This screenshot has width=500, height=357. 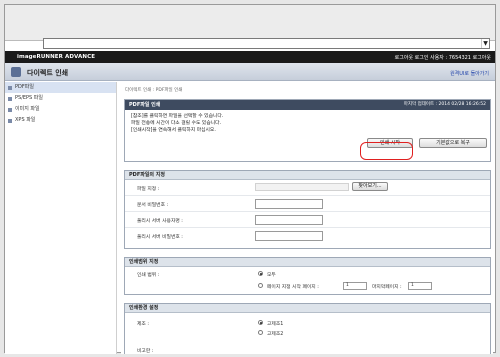 What do you see at coordinates (404, 58) in the screenshot?
I see `login-link: 로그아웃` at bounding box center [404, 58].